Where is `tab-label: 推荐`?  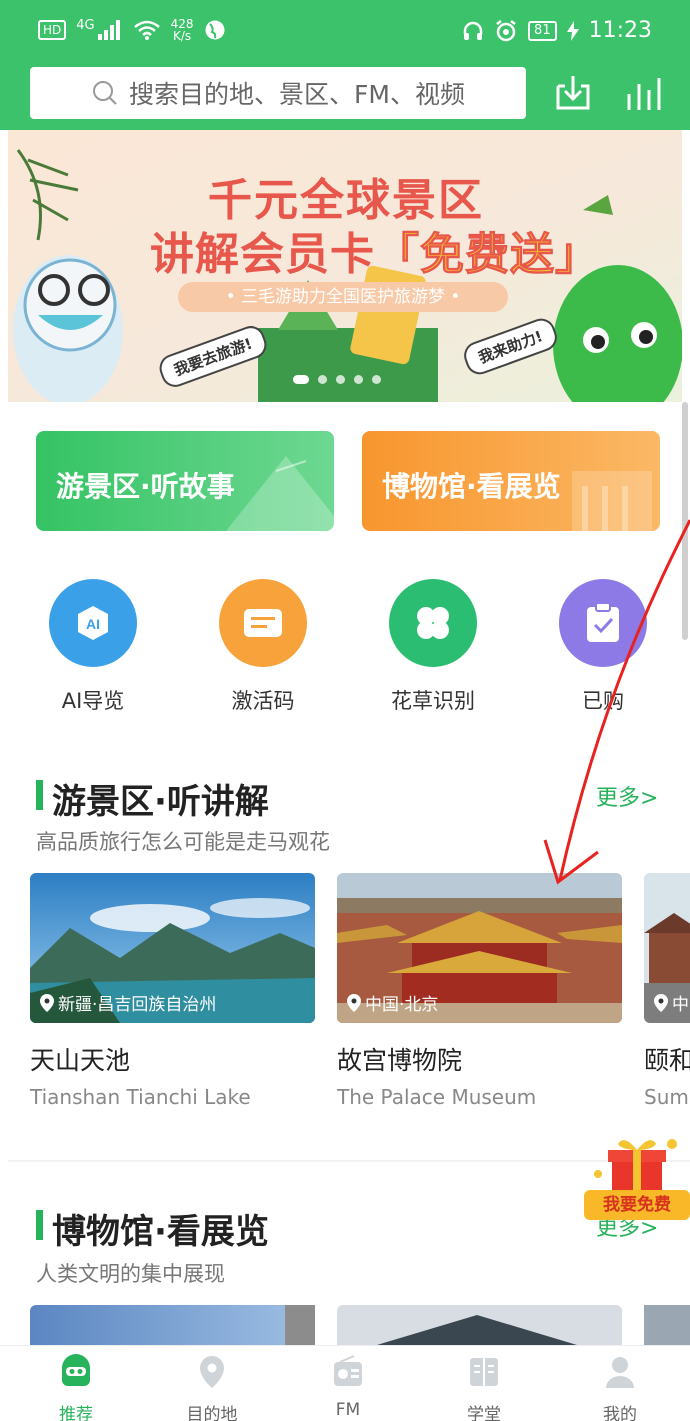 tab-label: 推荐 is located at coordinates (76, 1413).